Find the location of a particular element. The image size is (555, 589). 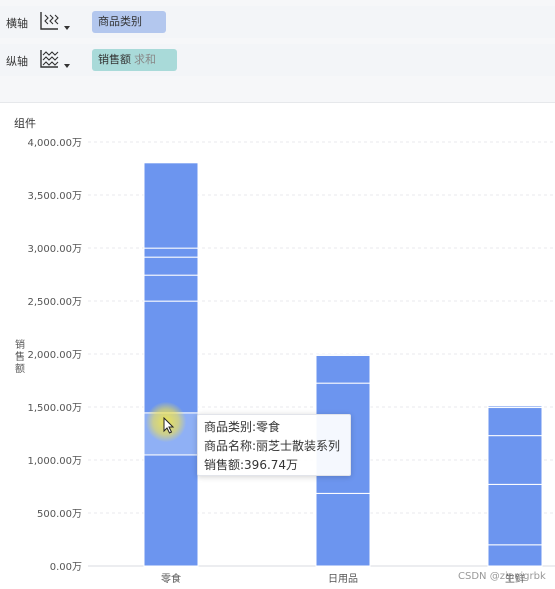

y-tick-label: 2,000.00万 is located at coordinates (54, 355).